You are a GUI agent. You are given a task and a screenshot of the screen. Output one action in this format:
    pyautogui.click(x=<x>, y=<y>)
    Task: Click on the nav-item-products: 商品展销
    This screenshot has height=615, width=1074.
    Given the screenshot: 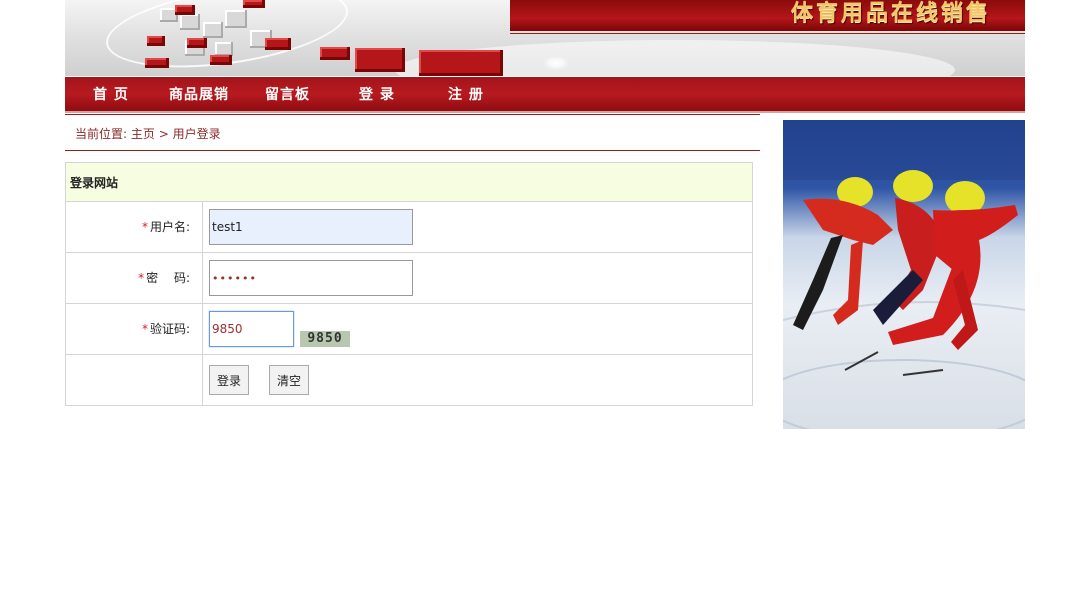 What is the action you would take?
    pyautogui.click(x=199, y=94)
    